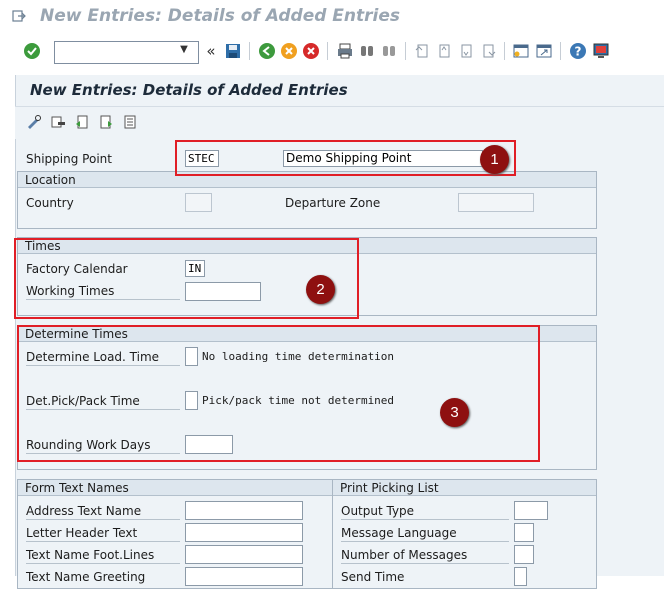 Image resolution: width=664 pixels, height=589 pixels. I want to click on save-icon, so click(233, 51).